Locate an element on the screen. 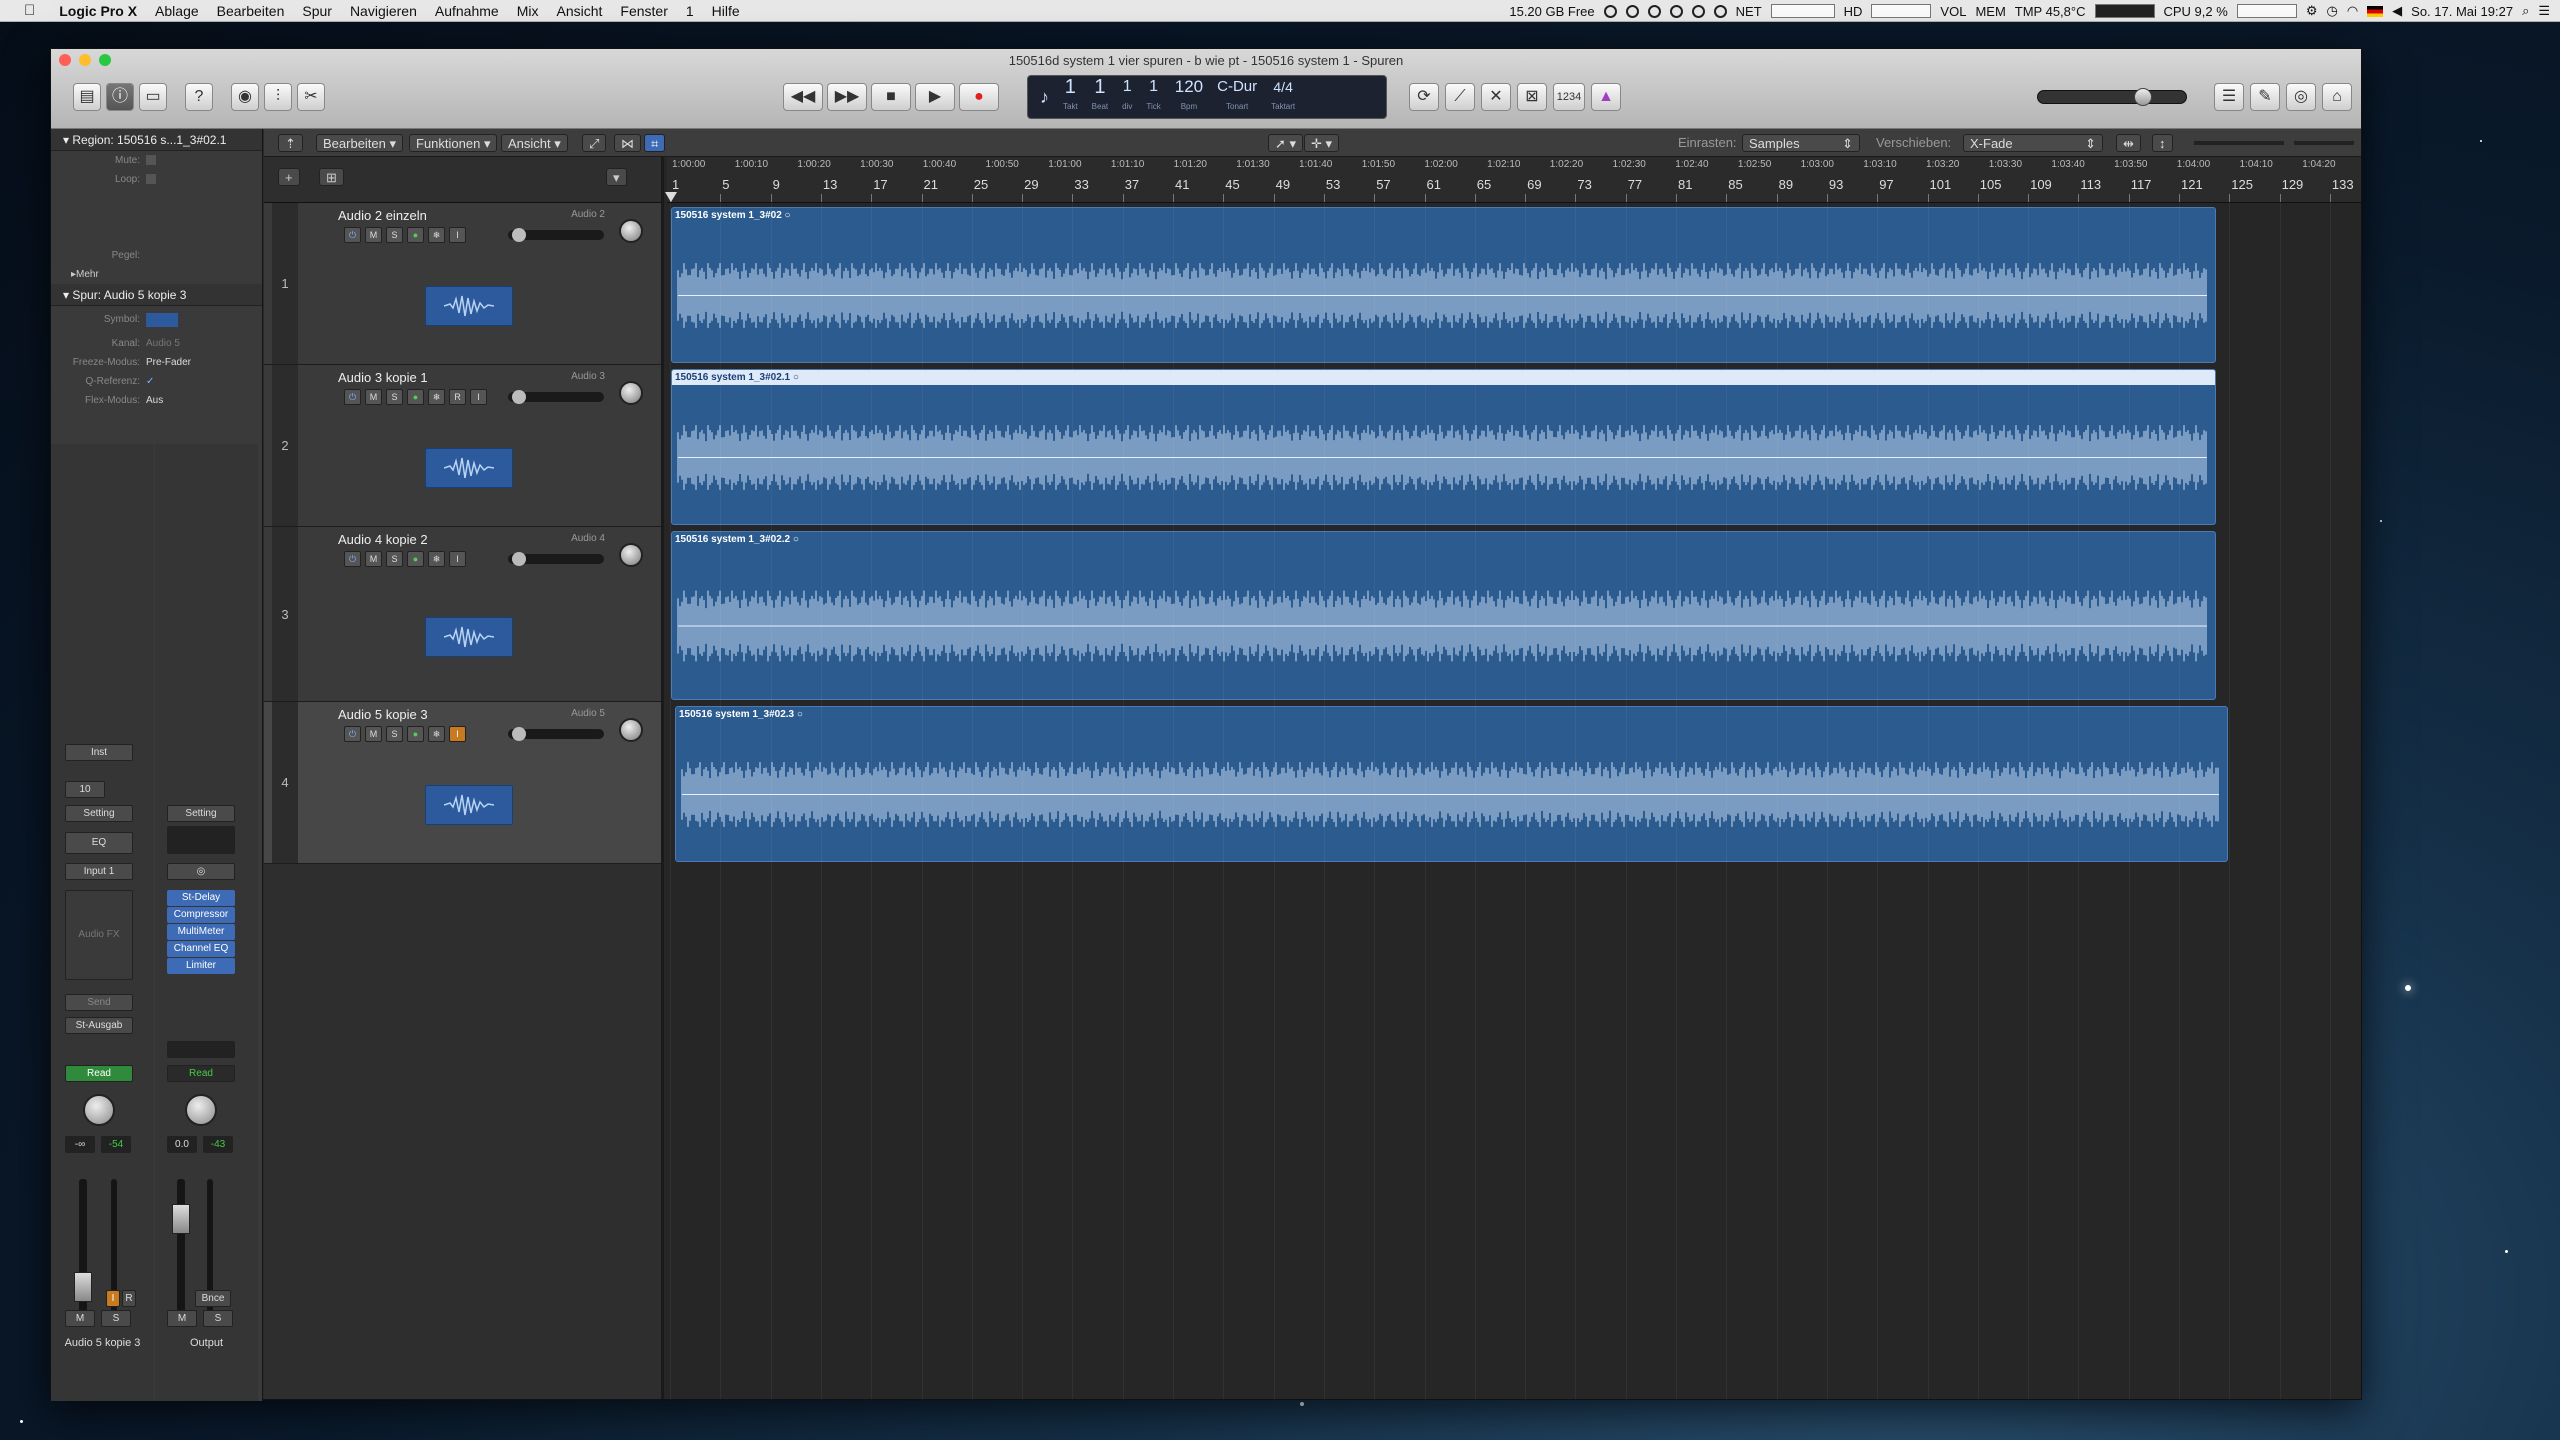 This screenshot has height=1440, width=2560. spotlight-icon: ⌕ is located at coordinates (2525, 11).